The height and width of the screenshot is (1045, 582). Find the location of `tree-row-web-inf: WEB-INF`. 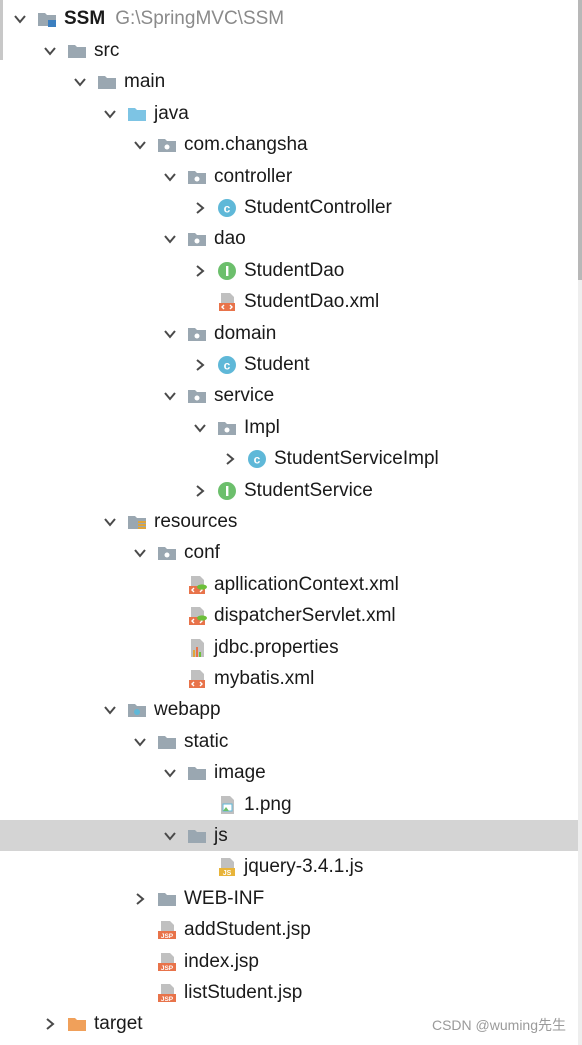

tree-row-web-inf: WEB-INF is located at coordinates (291, 898).